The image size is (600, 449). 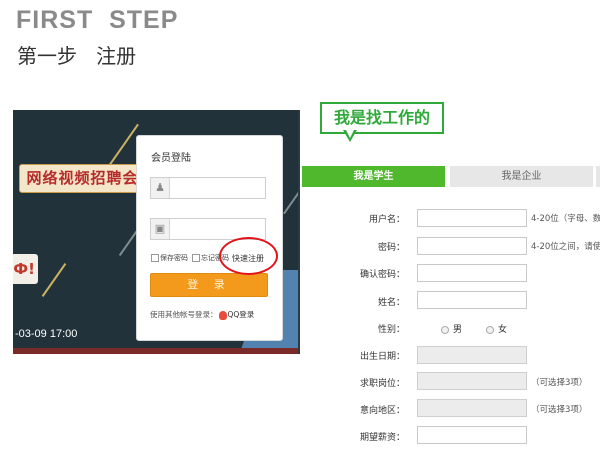 I want to click on password-hint: 4-20位之间，请使, so click(x=565, y=247).